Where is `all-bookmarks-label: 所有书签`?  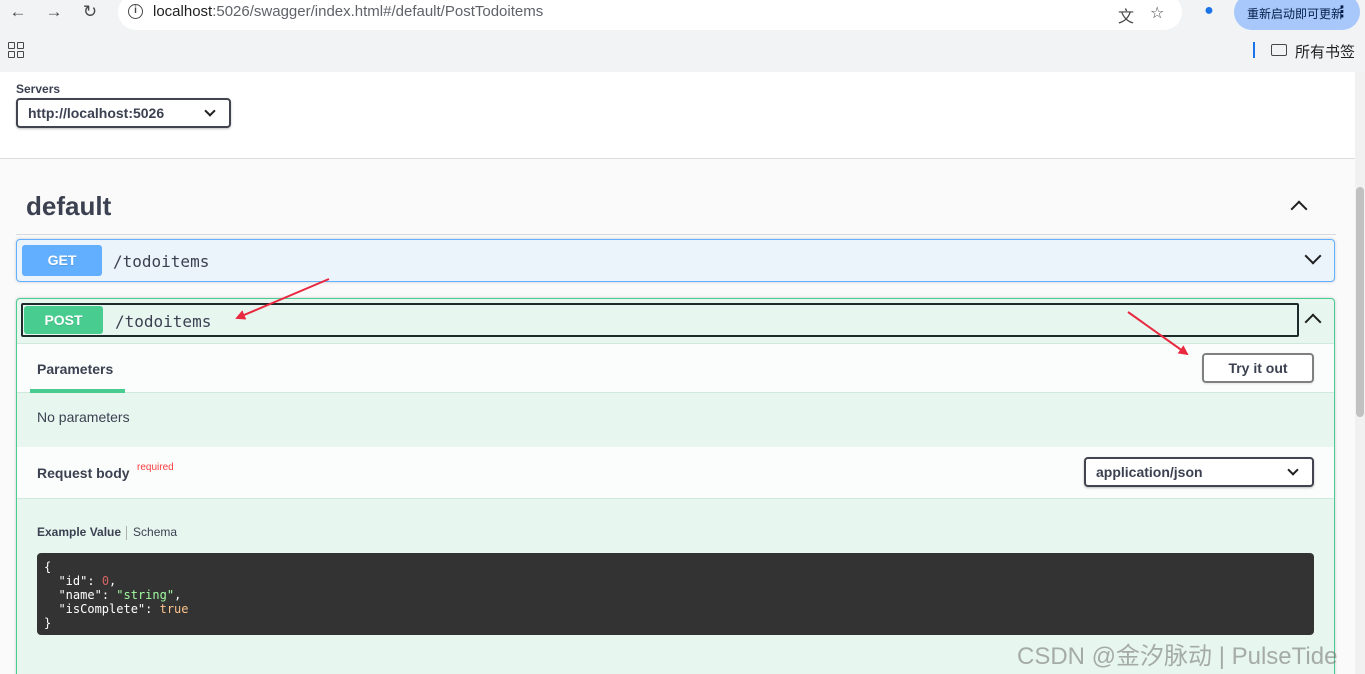
all-bookmarks-label: 所有书签 is located at coordinates (1325, 51).